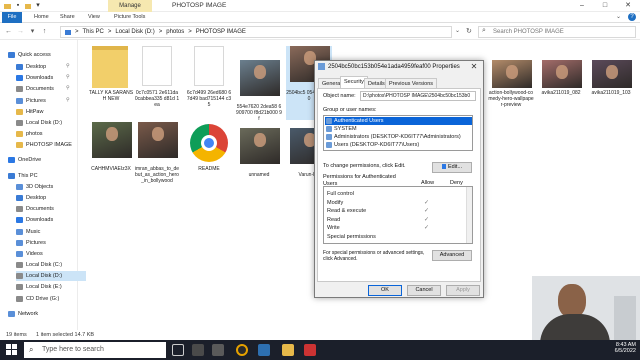 The width and height of the screenshot is (640, 360). What do you see at coordinates (40, 78) in the screenshot?
I see `sidebar-item-label: Downloads` at bounding box center [40, 78].